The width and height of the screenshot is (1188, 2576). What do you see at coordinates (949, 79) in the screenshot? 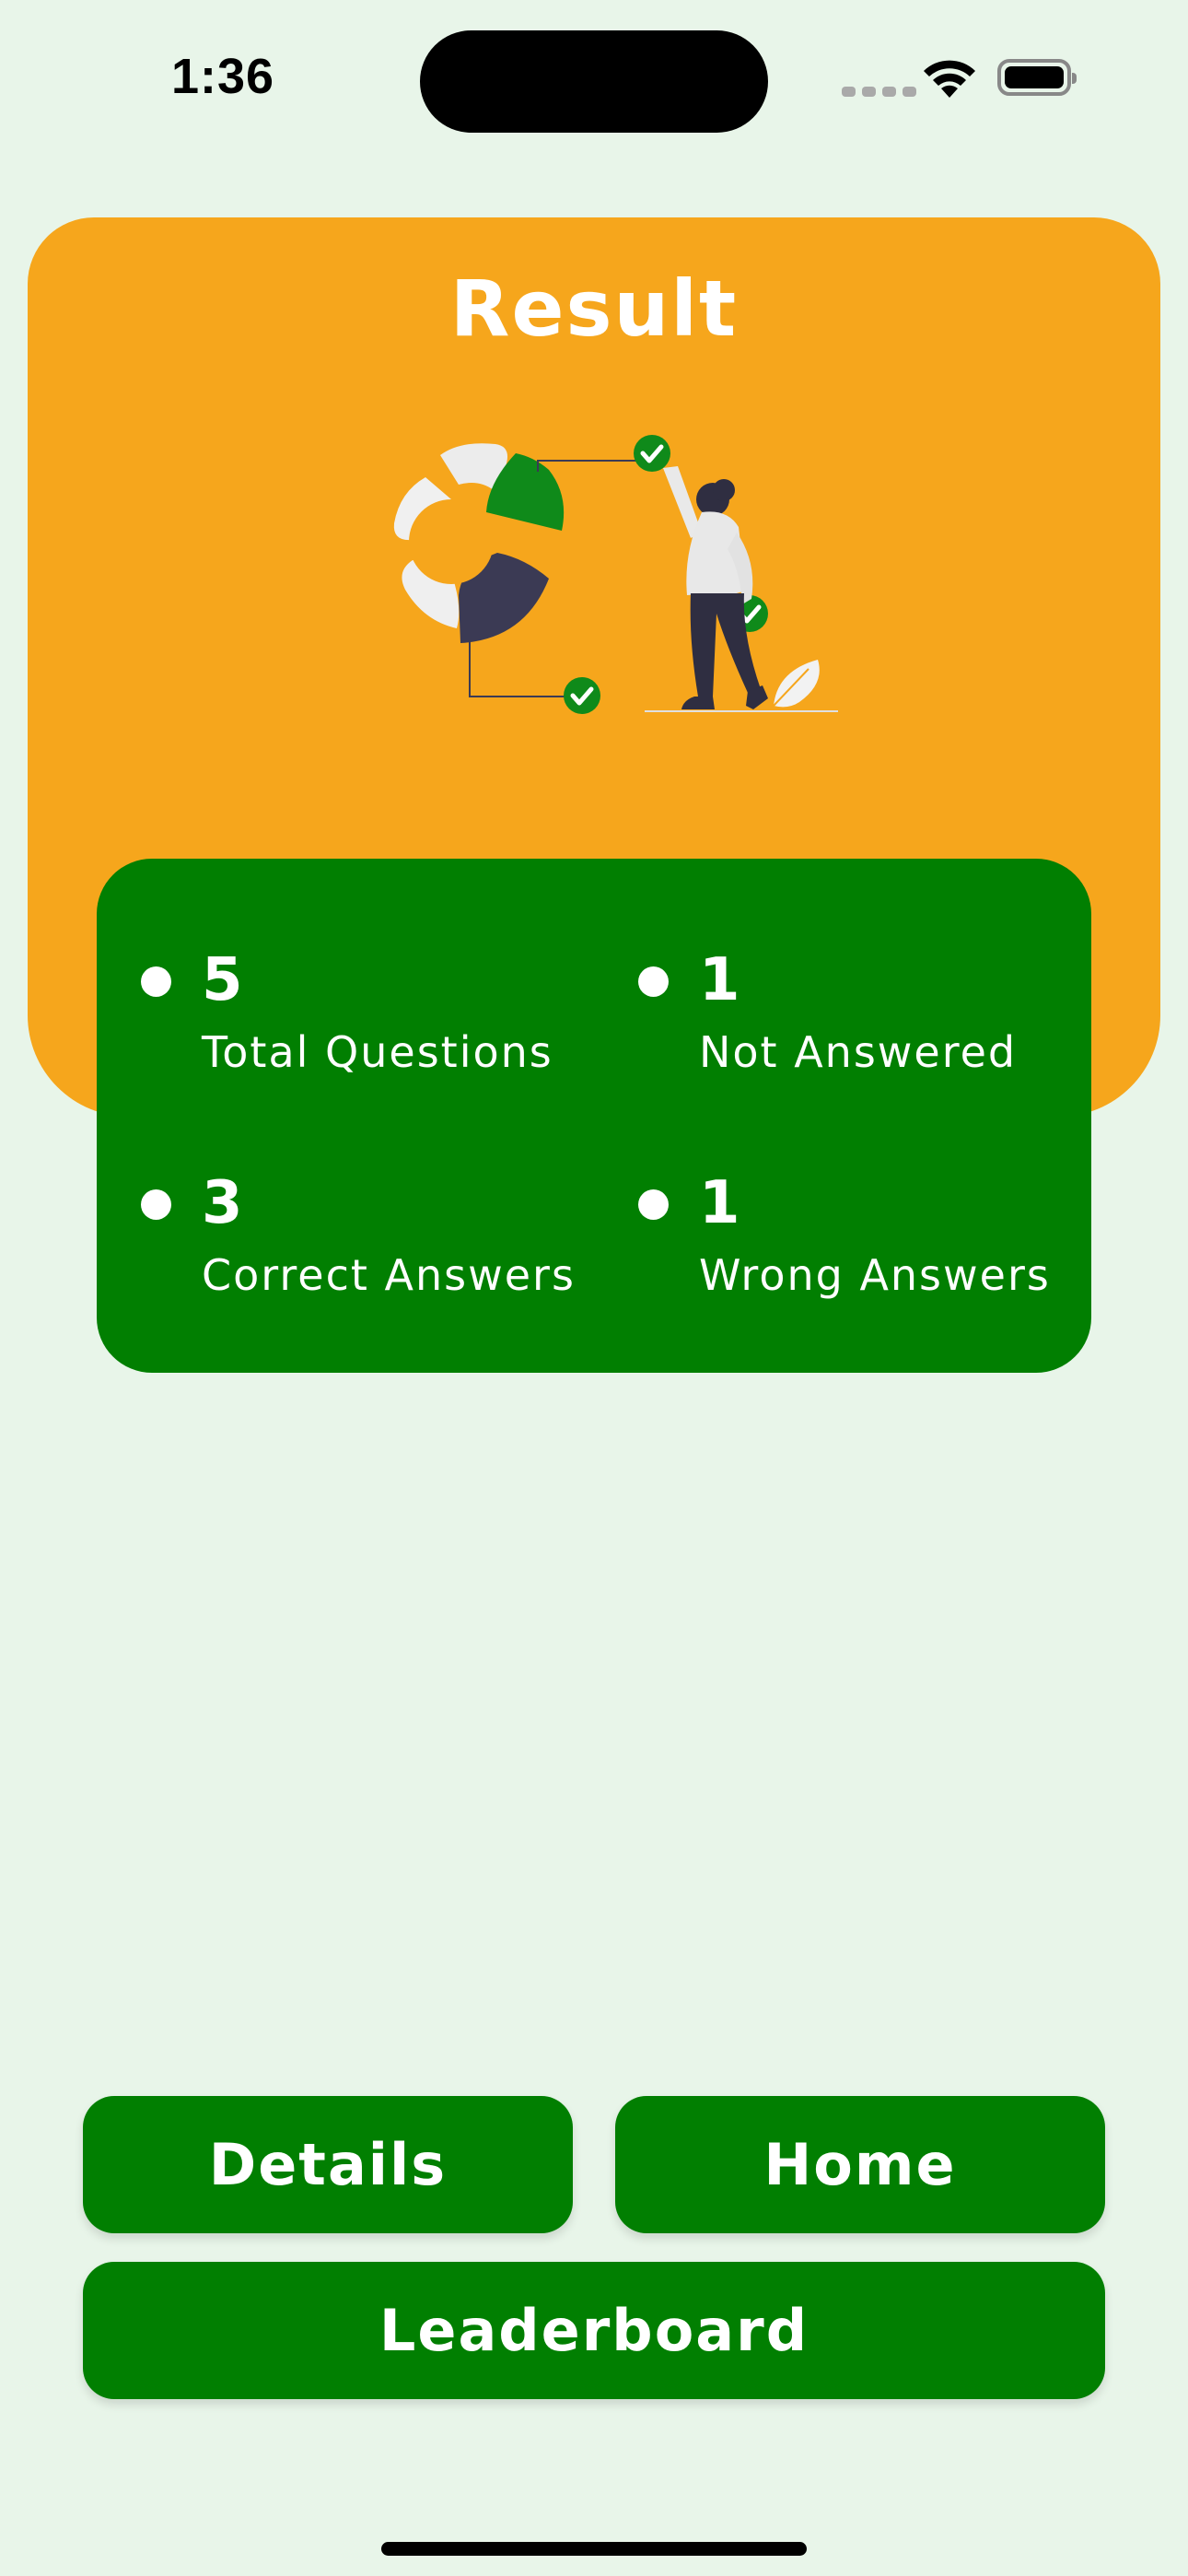
I see `wifi-icon` at bounding box center [949, 79].